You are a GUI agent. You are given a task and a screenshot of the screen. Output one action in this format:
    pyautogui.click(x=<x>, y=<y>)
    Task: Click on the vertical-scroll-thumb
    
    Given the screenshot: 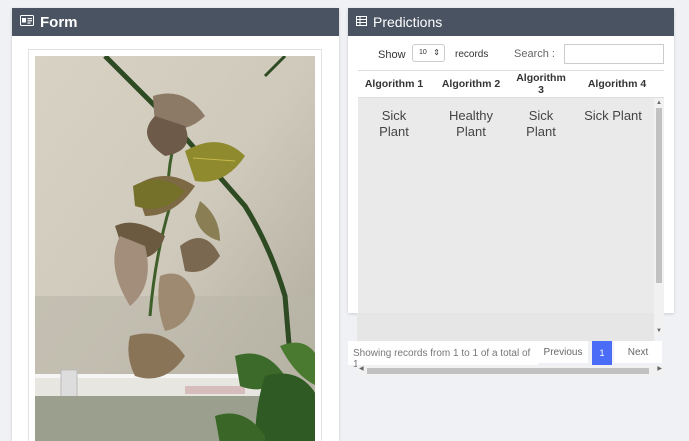 What is the action you would take?
    pyautogui.click(x=659, y=195)
    